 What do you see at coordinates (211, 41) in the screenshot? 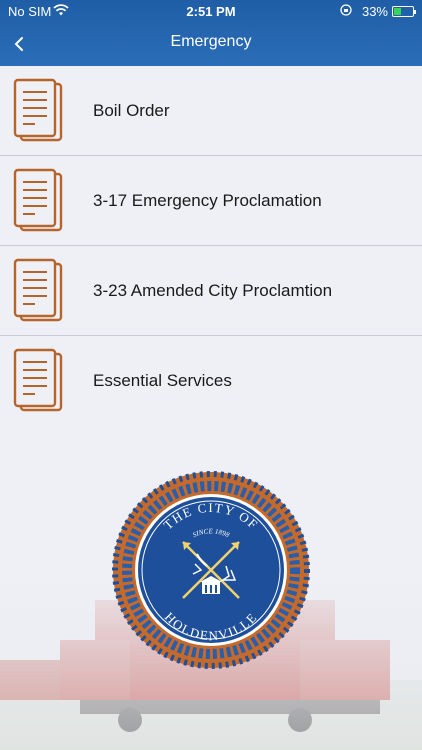
I see `page-title: Emergency` at bounding box center [211, 41].